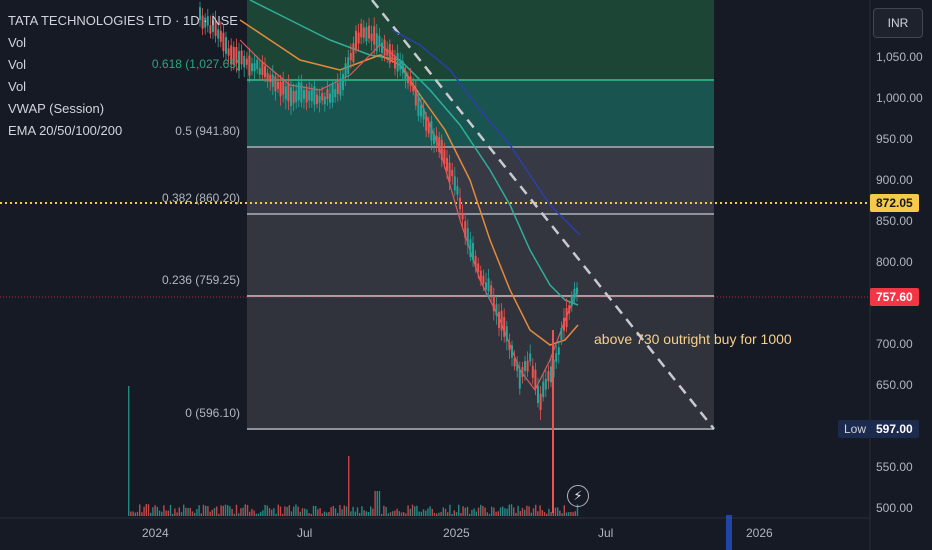 The height and width of the screenshot is (550, 932). What do you see at coordinates (123, 21) in the screenshot?
I see `symbol-title: TATA TECHNOLOGIES LTD · 1D · NSE` at bounding box center [123, 21].